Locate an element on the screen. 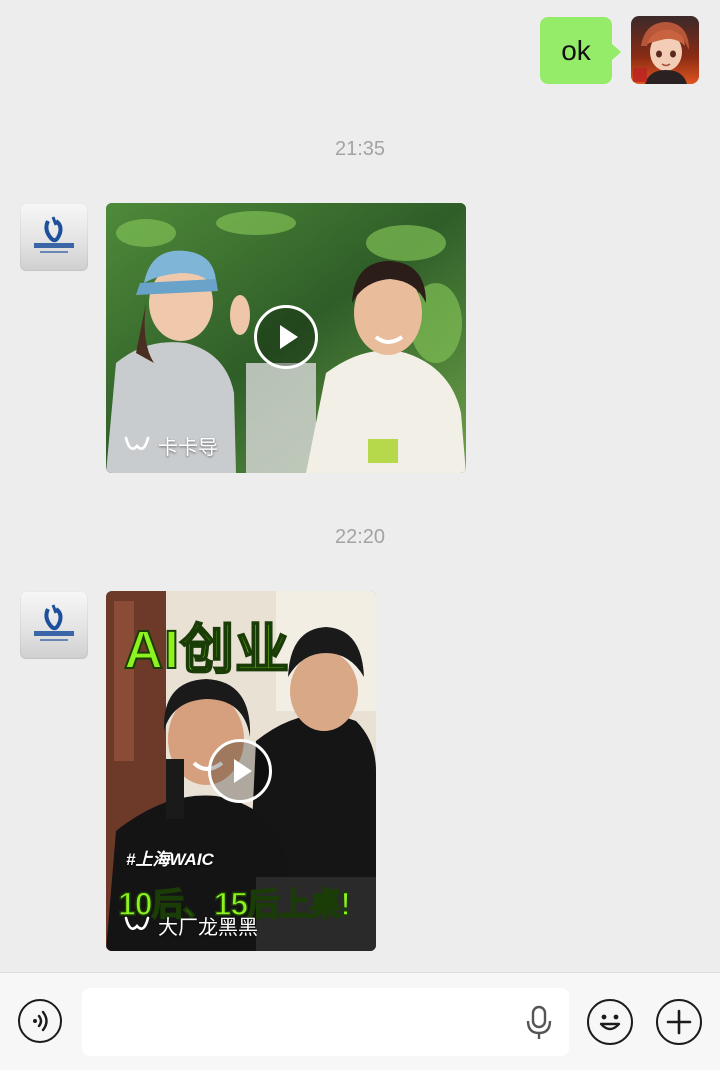 This screenshot has height=1070, width=720. timestamp: 22:20 is located at coordinates (360, 537).